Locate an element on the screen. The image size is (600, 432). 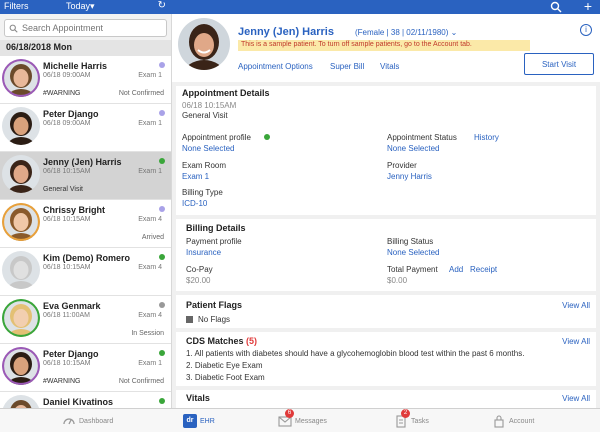
tab-account: Account is located at coordinates (513, 421).